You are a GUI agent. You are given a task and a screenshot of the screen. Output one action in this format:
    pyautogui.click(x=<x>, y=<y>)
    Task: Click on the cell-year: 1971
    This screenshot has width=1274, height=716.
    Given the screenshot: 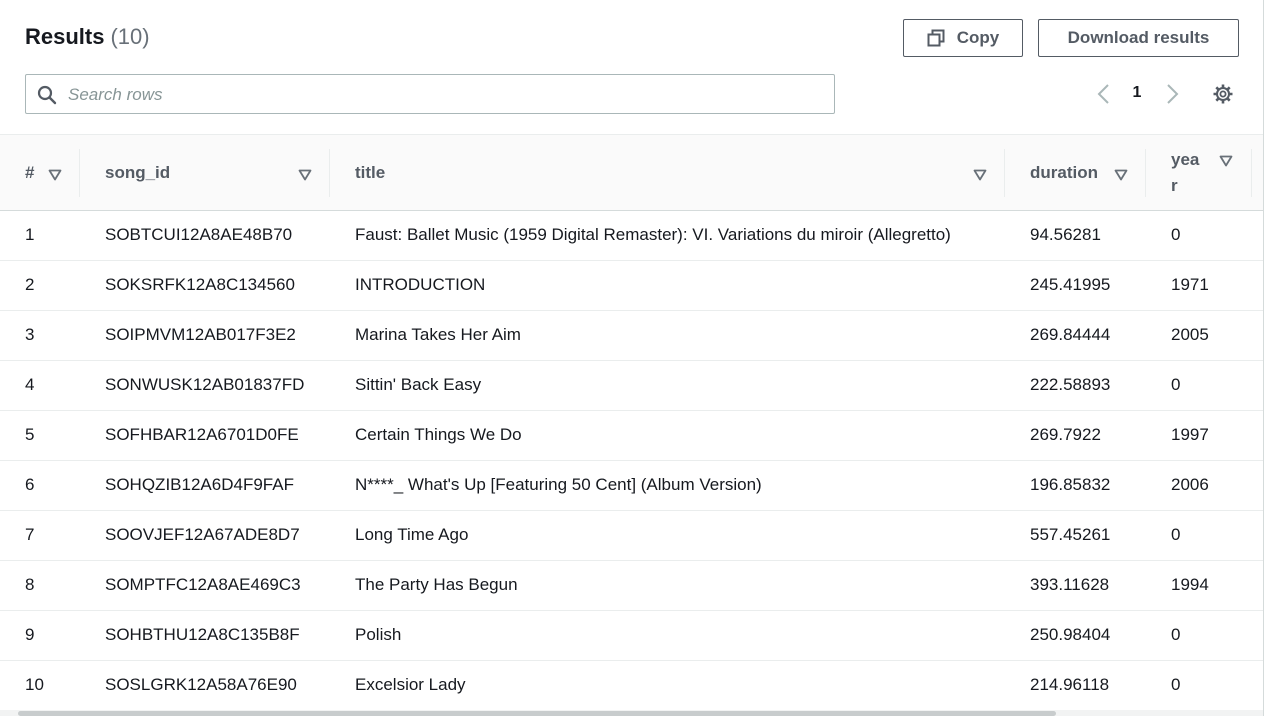 What is the action you would take?
    pyautogui.click(x=1190, y=284)
    